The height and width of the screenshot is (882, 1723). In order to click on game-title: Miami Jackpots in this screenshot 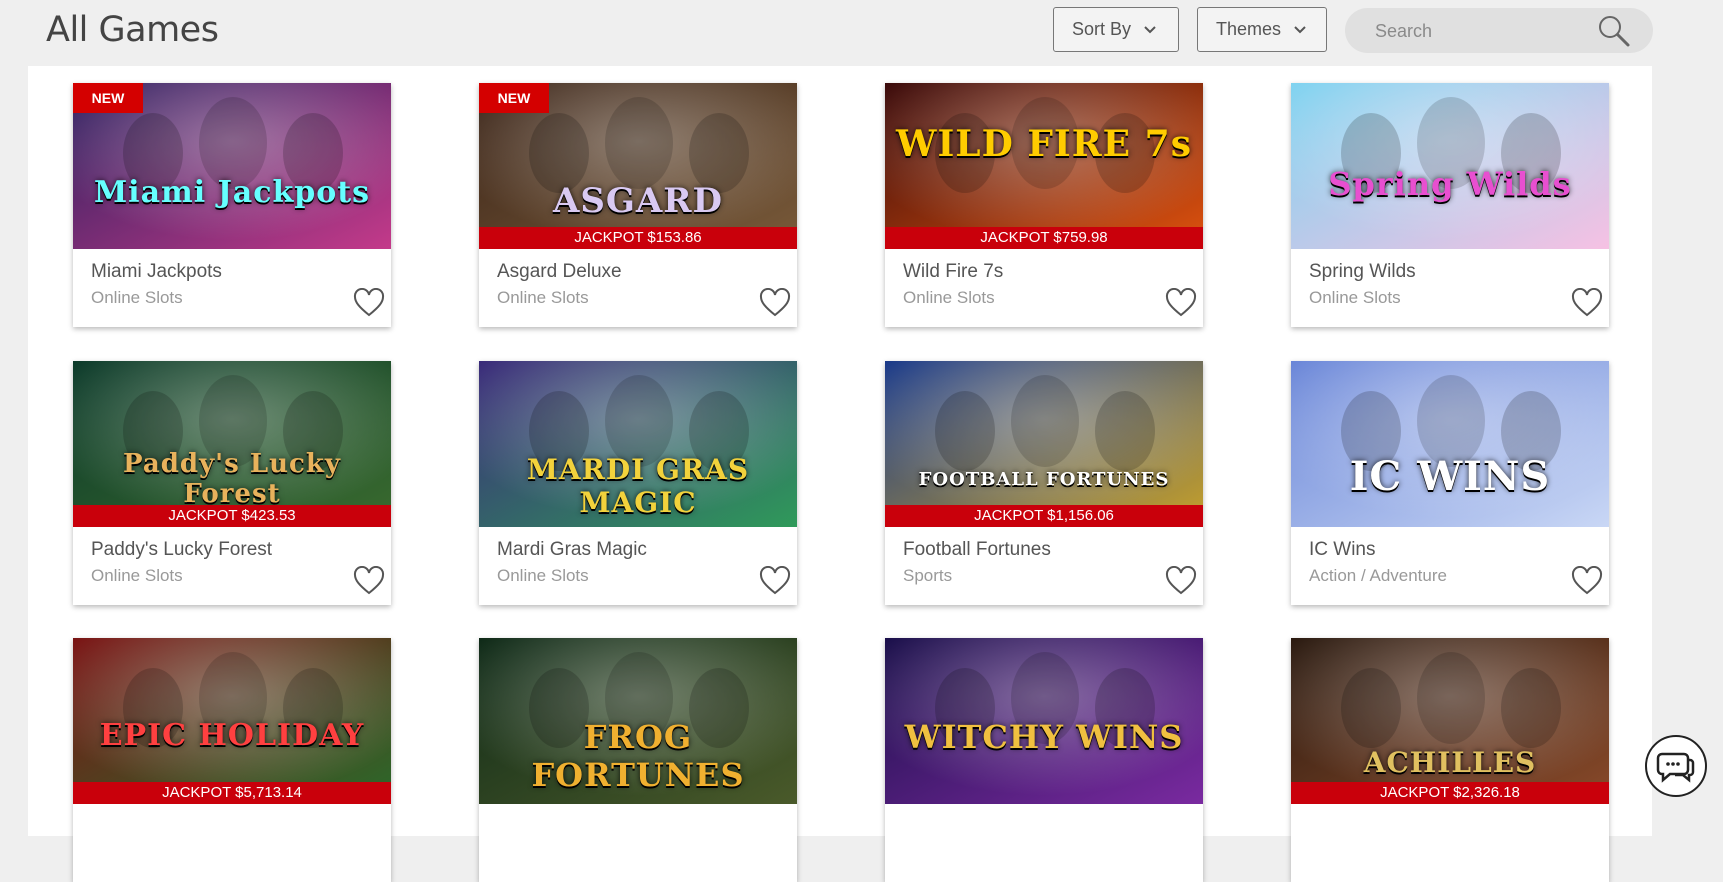, I will do `click(156, 272)`.